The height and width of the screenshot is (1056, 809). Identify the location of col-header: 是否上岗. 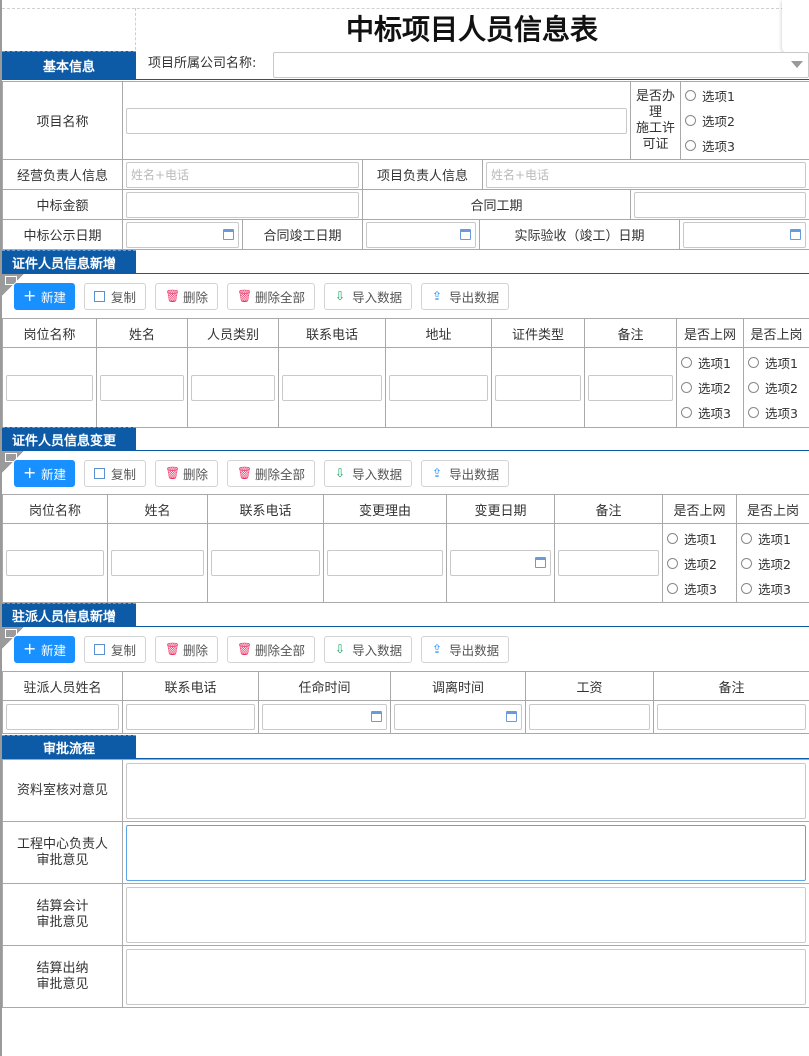
(772, 509).